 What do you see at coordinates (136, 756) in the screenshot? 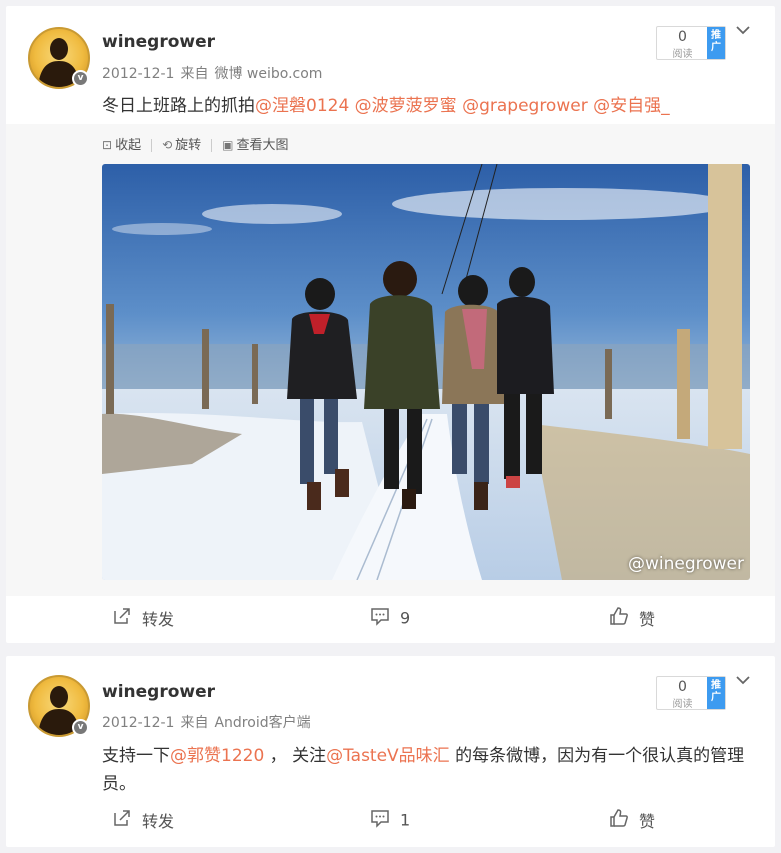
I see `post-text-part: 支持一下` at bounding box center [136, 756].